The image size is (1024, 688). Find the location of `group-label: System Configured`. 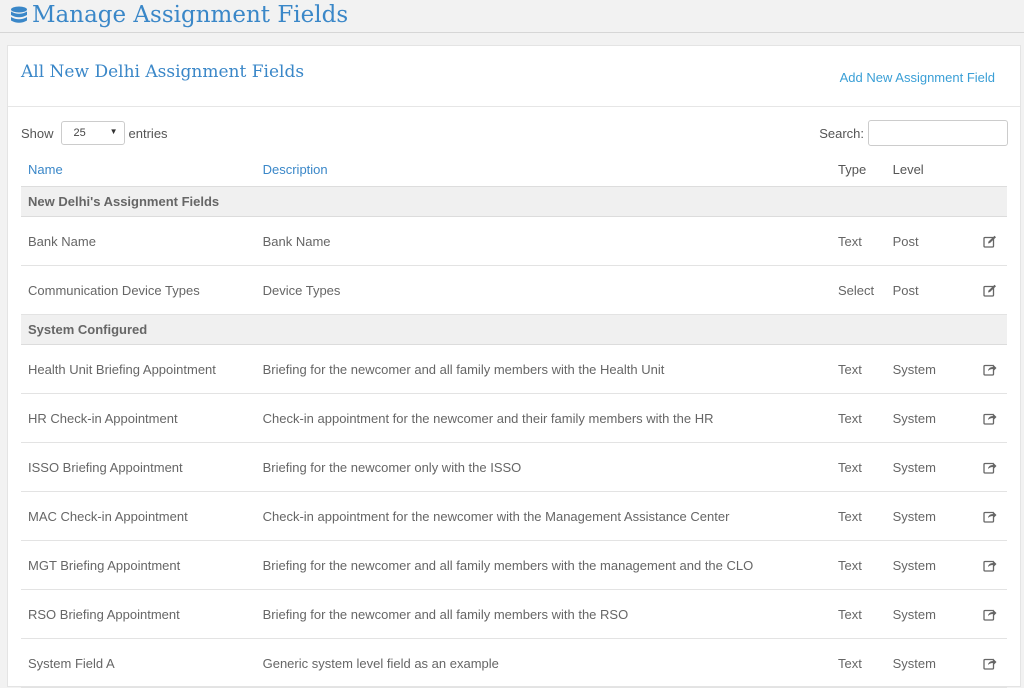

group-label: System Configured is located at coordinates (514, 329).